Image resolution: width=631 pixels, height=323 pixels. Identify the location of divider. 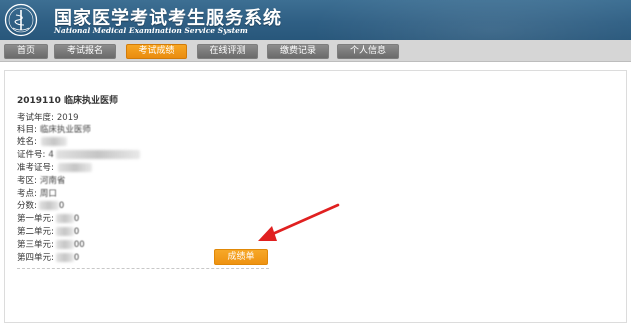
(143, 268).